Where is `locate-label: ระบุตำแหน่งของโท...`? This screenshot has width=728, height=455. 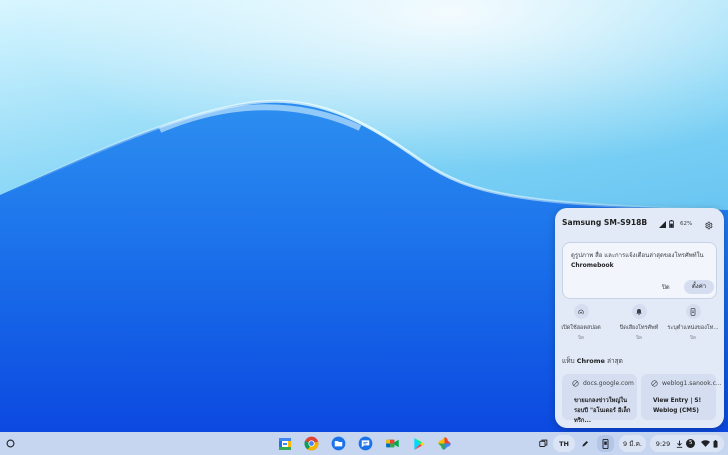 locate-label: ระบุตำแหน่งของโท... is located at coordinates (693, 328).